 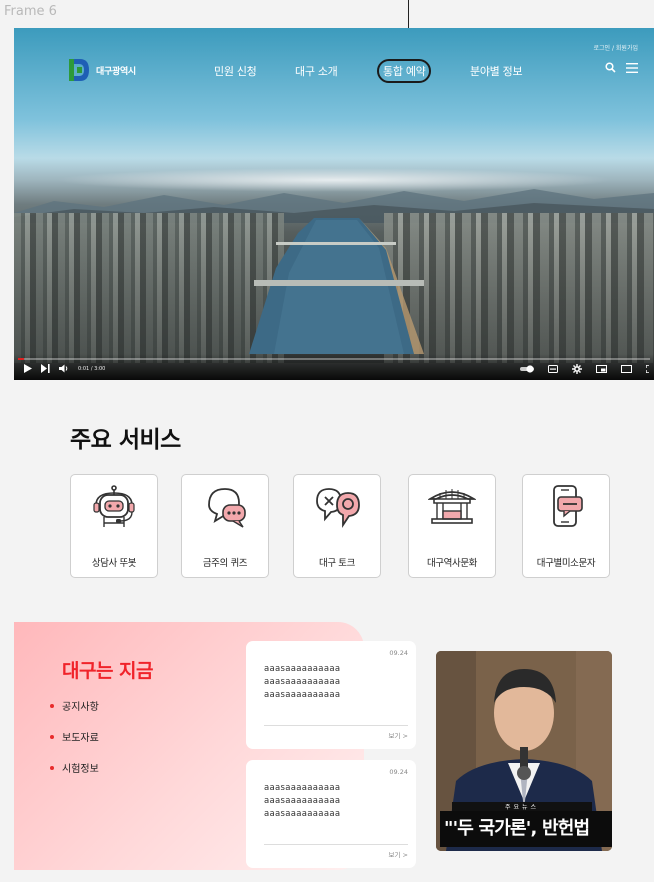 I want to click on service-card-history: 대구역사문화, so click(x=452, y=526).